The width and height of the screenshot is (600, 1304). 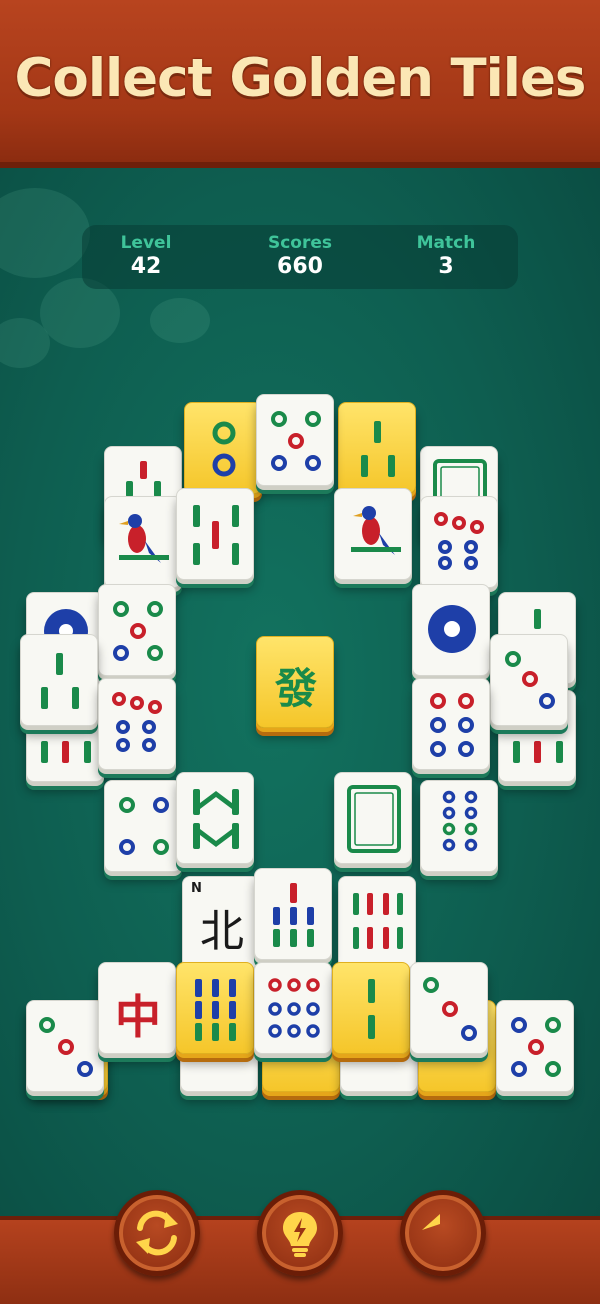 I want to click on match-stat: Match 3, so click(x=446, y=256).